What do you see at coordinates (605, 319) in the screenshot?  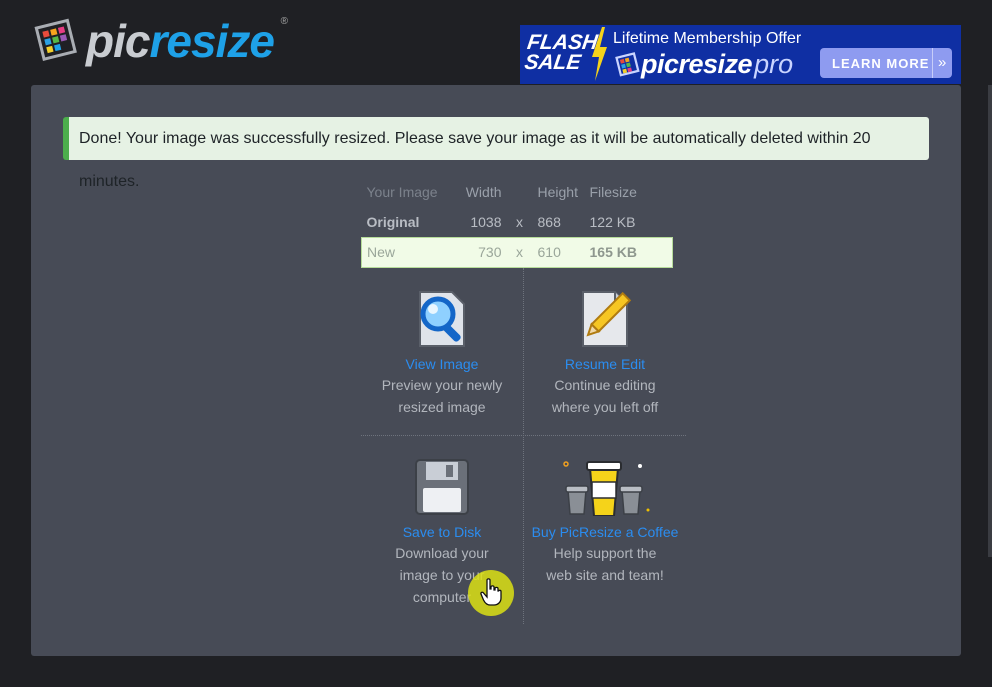 I see `pencil-document-icon` at bounding box center [605, 319].